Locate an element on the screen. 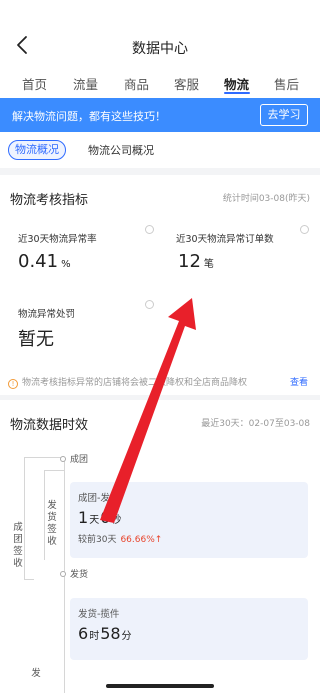 The width and height of the screenshot is (320, 693). label-ship-to-receive: 发货签收 is located at coordinates (52, 523).